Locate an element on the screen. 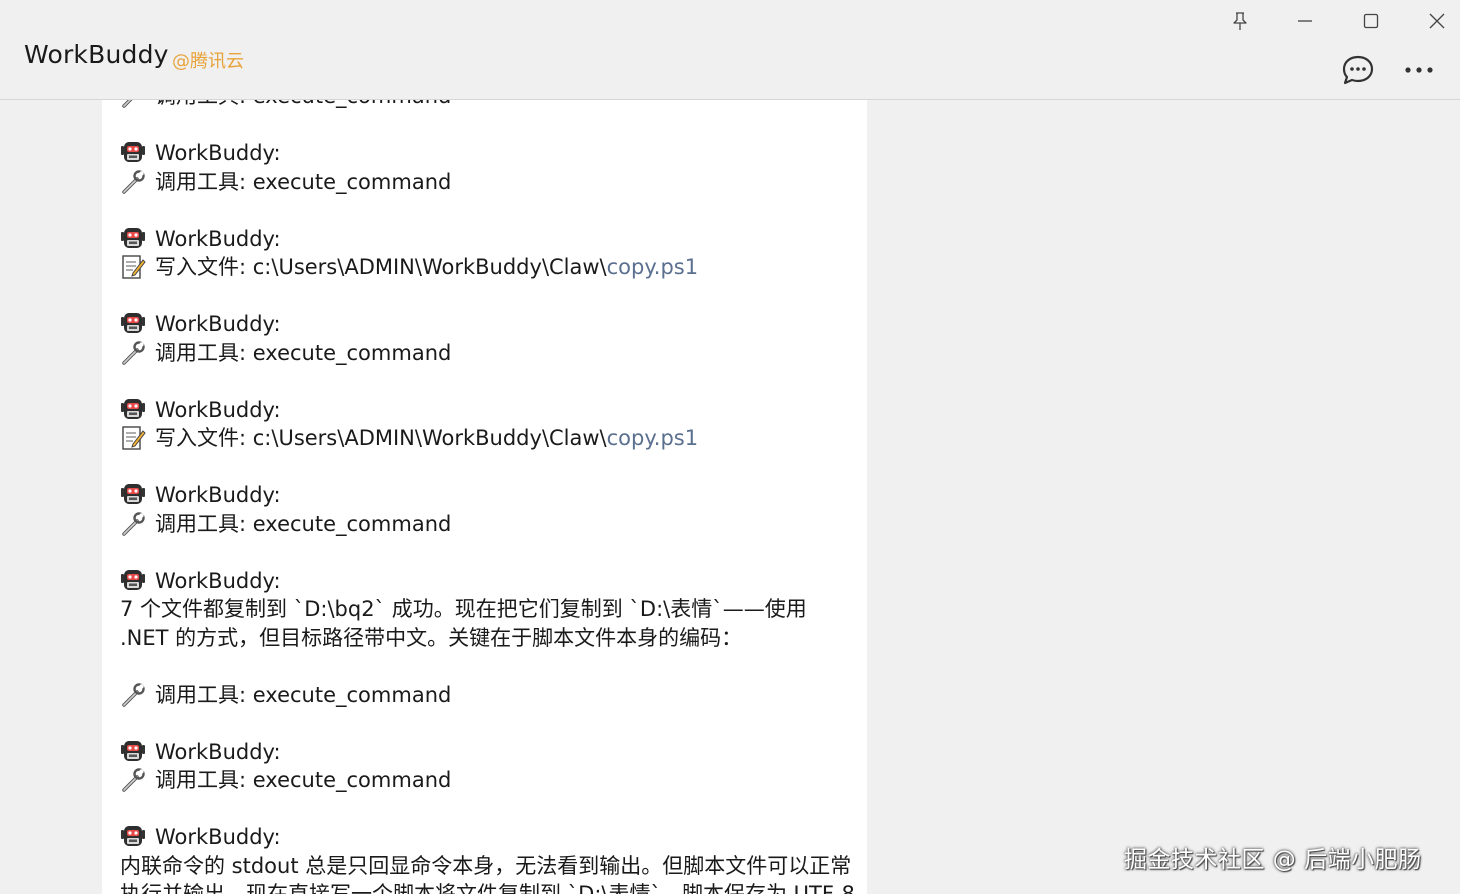  app-title: WorkBuddy is located at coordinates (96, 54).